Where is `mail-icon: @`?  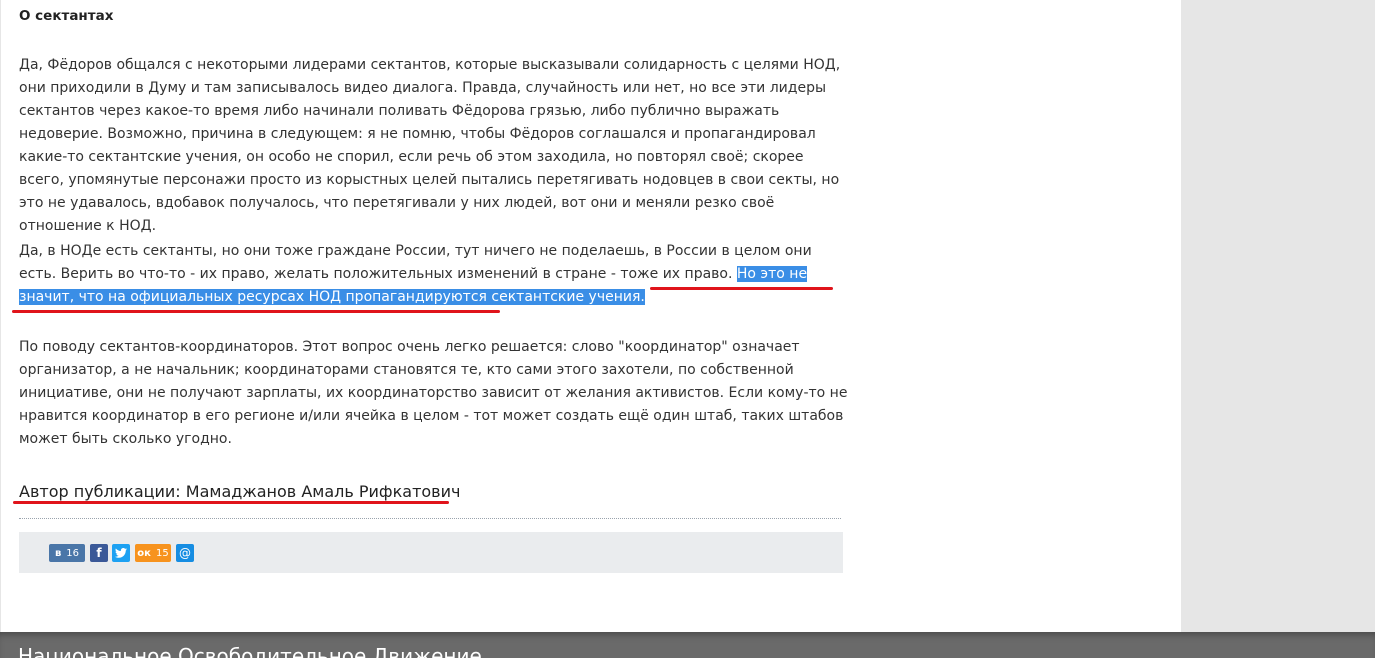
mail-icon: @ is located at coordinates (185, 553).